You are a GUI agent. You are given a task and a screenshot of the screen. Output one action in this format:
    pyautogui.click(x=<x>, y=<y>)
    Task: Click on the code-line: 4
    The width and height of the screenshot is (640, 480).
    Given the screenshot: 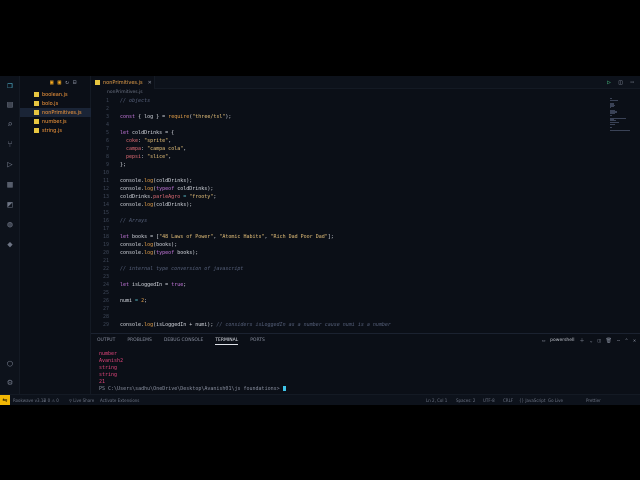 What is the action you would take?
    pyautogui.click(x=341, y=125)
    